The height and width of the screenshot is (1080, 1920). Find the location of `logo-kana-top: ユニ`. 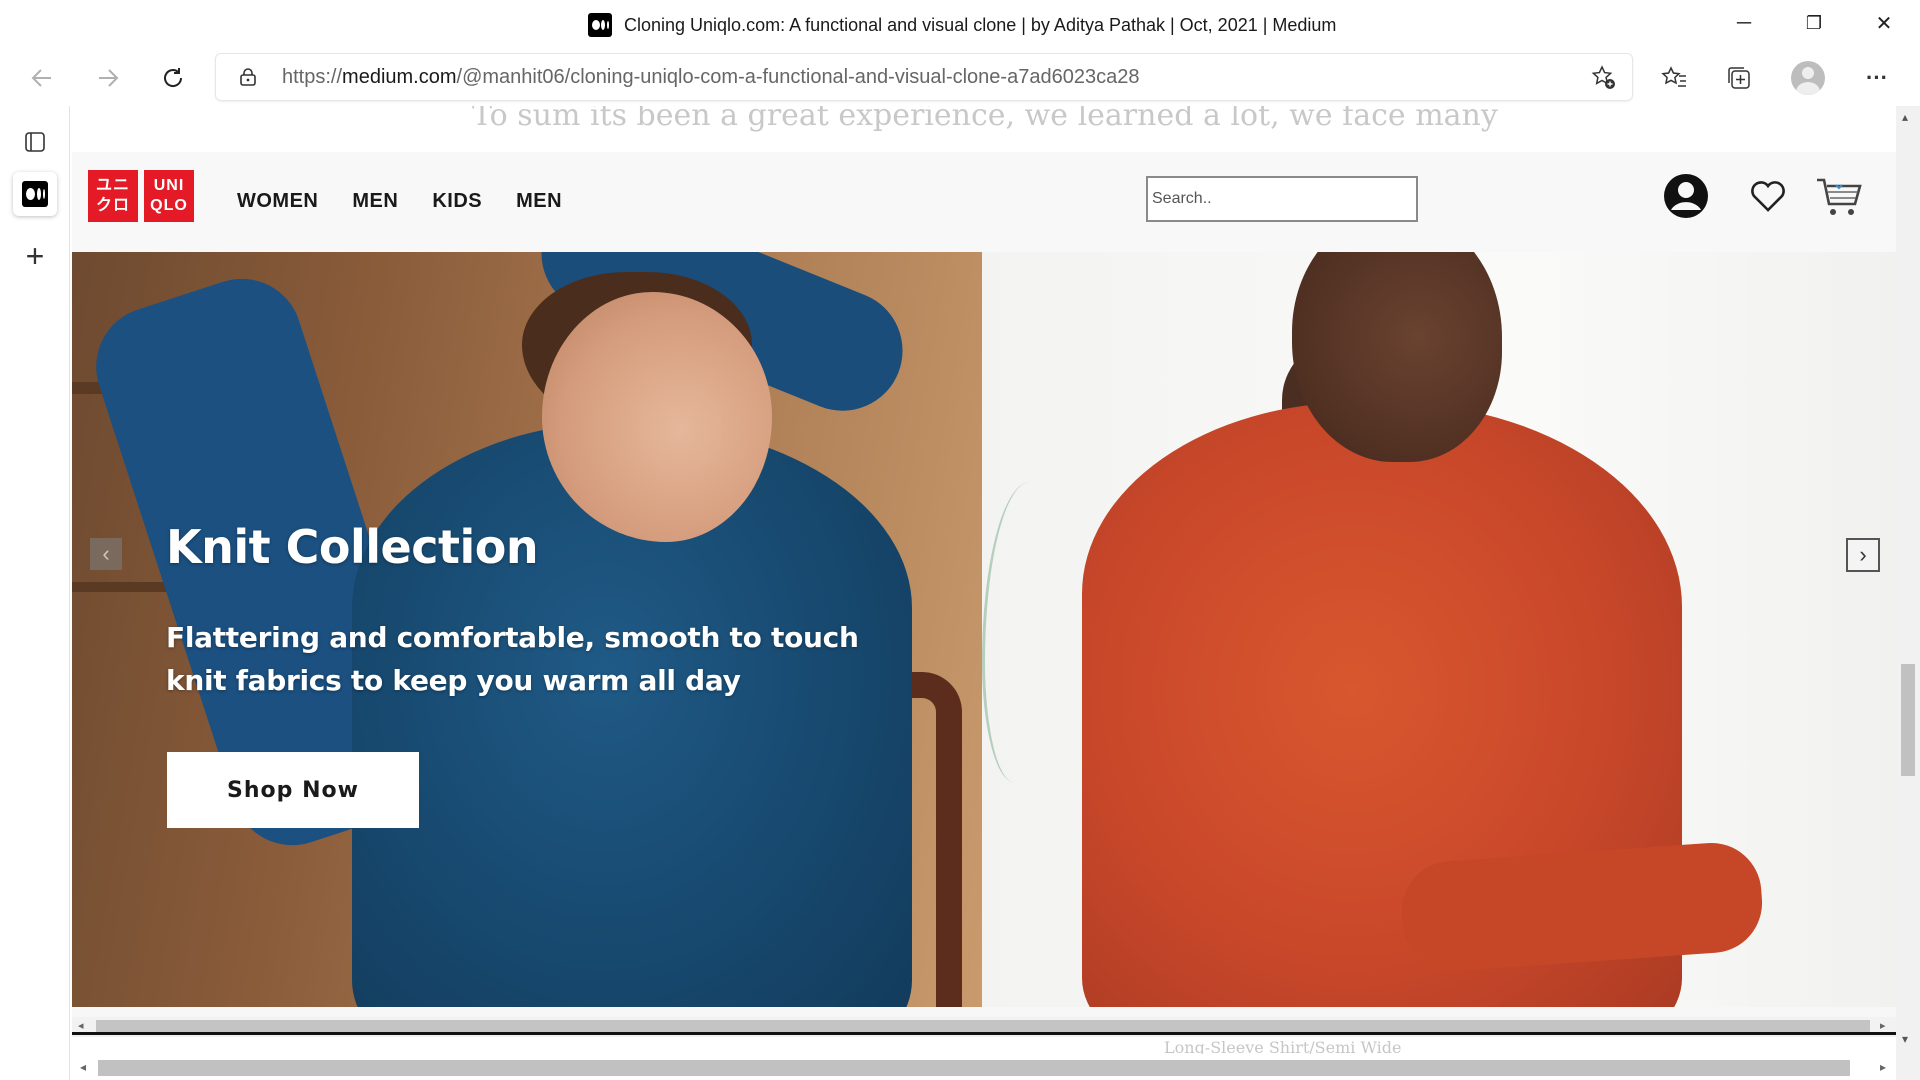

logo-kana-top: ユニ is located at coordinates (112, 185).